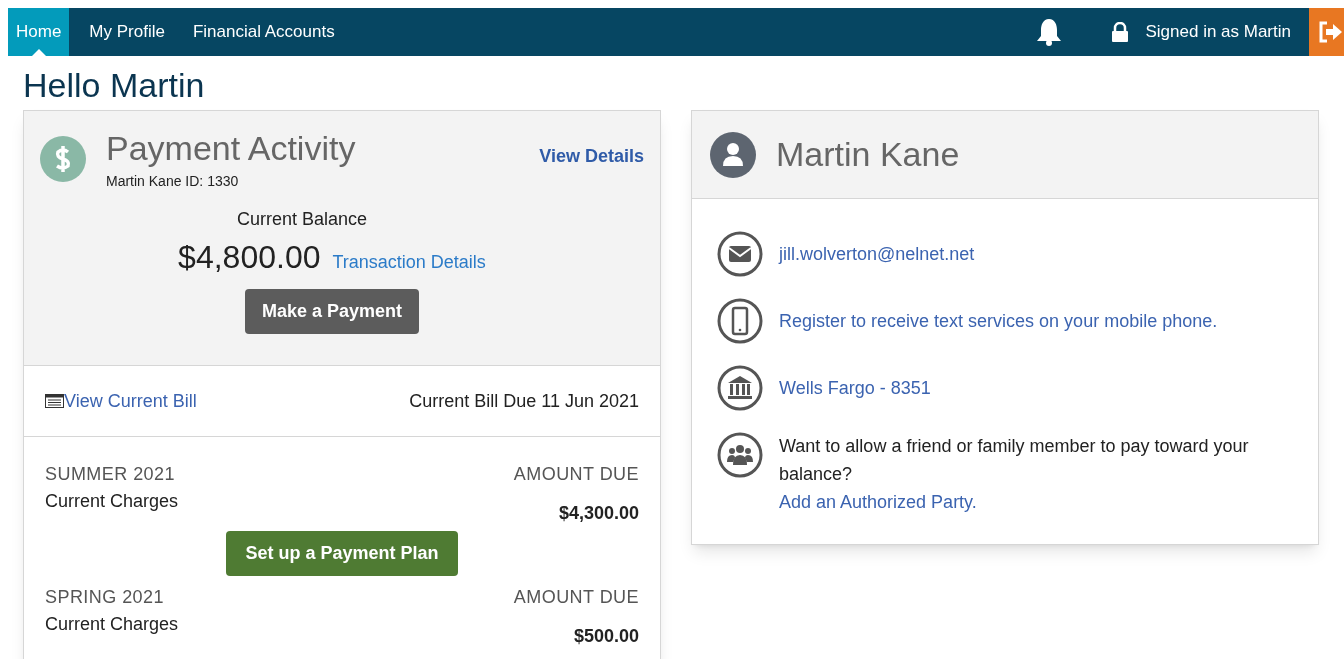  Describe the element at coordinates (1120, 32) in the screenshot. I see `lock-icon` at that location.